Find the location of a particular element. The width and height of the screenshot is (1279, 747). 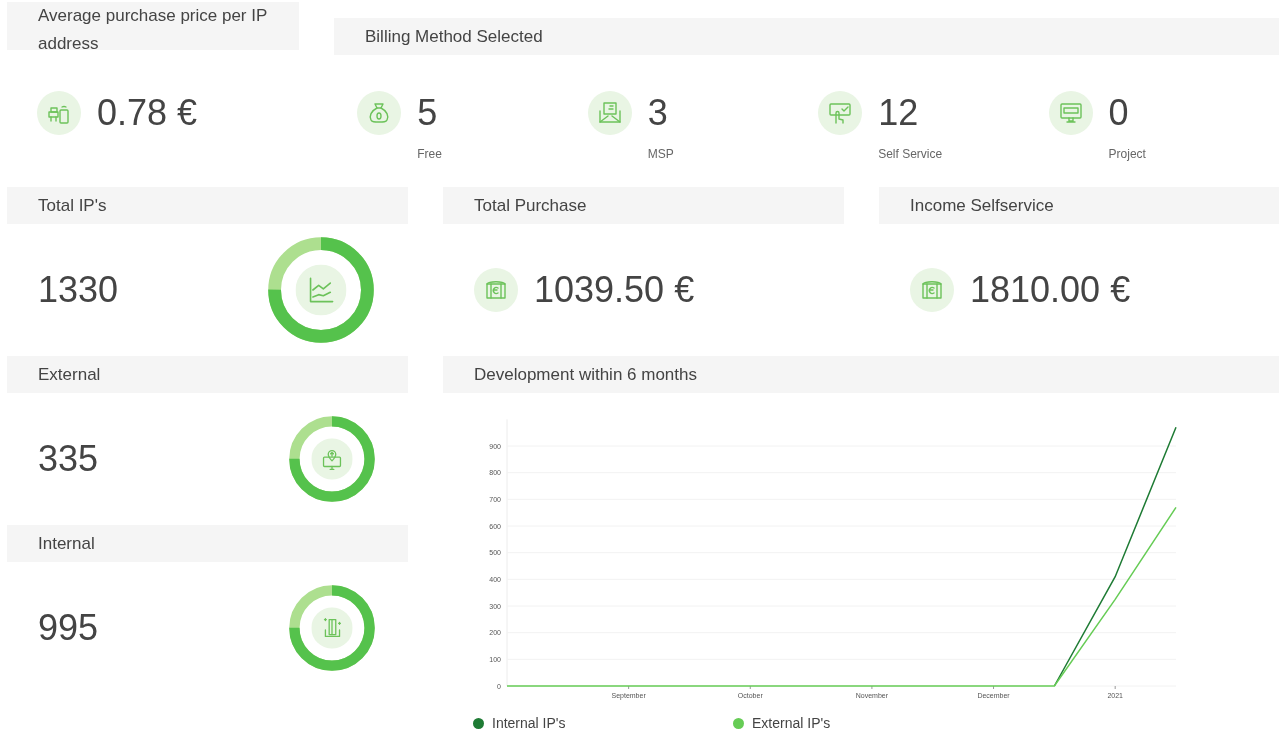

section-header: Income Selfservice is located at coordinates (1079, 205).